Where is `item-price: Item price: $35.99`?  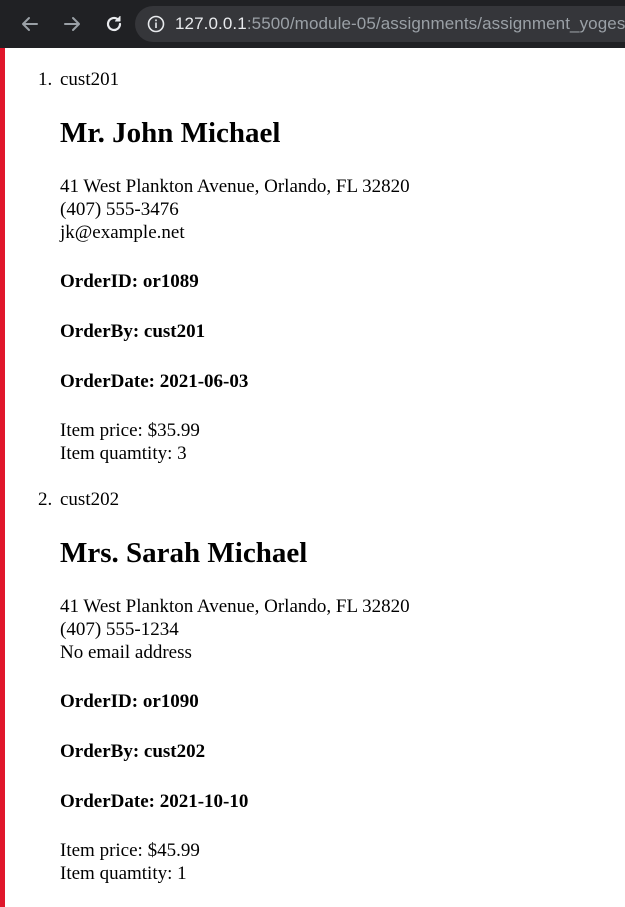
item-price: Item price: $35.99 is located at coordinates (130, 430).